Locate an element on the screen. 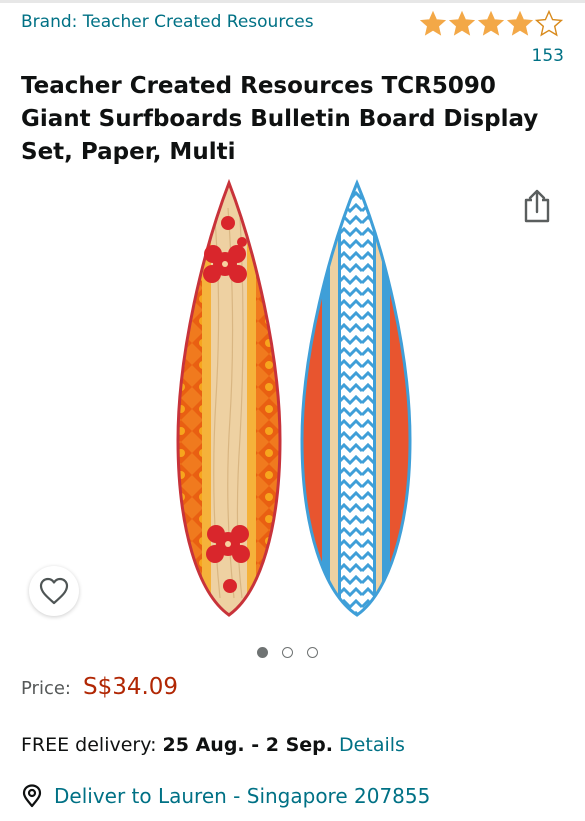 Image resolution: width=585 pixels, height=821 pixels. share-icon is located at coordinates (537, 206).